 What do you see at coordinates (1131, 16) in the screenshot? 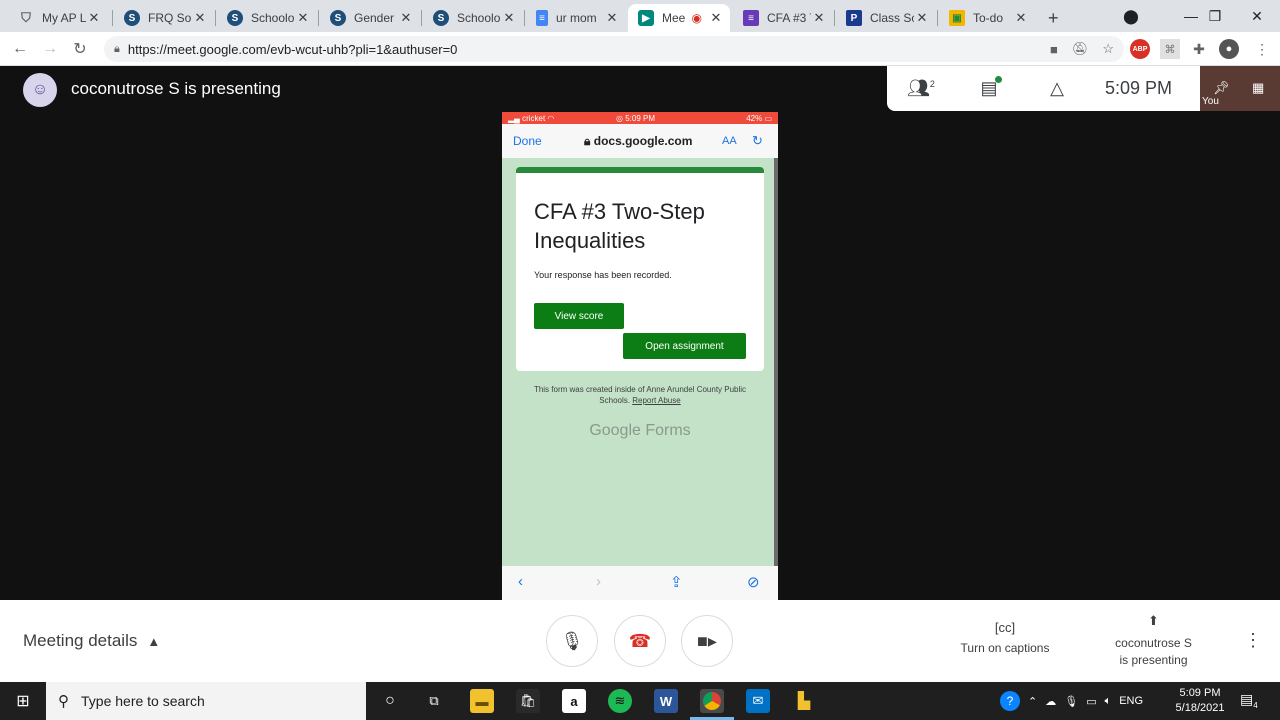
I see `tab-search-button: ⬤` at bounding box center [1131, 16].